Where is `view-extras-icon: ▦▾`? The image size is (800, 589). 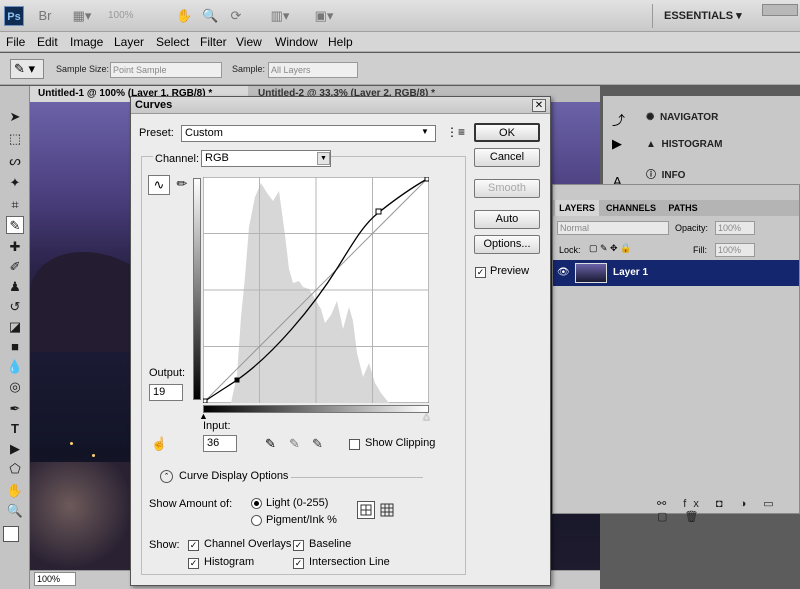
view-extras-icon: ▦▾ is located at coordinates (82, 16).